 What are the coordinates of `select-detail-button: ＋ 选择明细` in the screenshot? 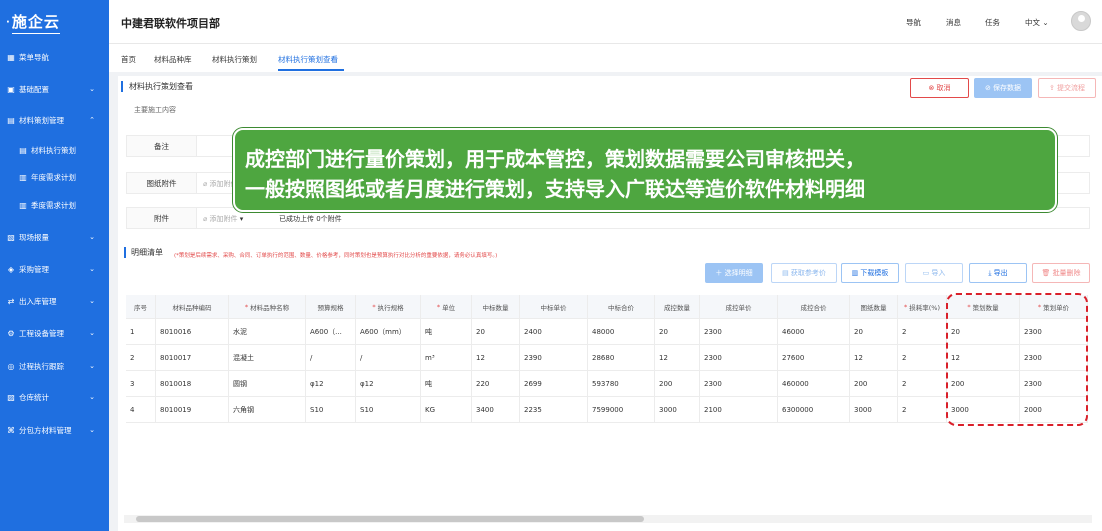 It's located at (734, 273).